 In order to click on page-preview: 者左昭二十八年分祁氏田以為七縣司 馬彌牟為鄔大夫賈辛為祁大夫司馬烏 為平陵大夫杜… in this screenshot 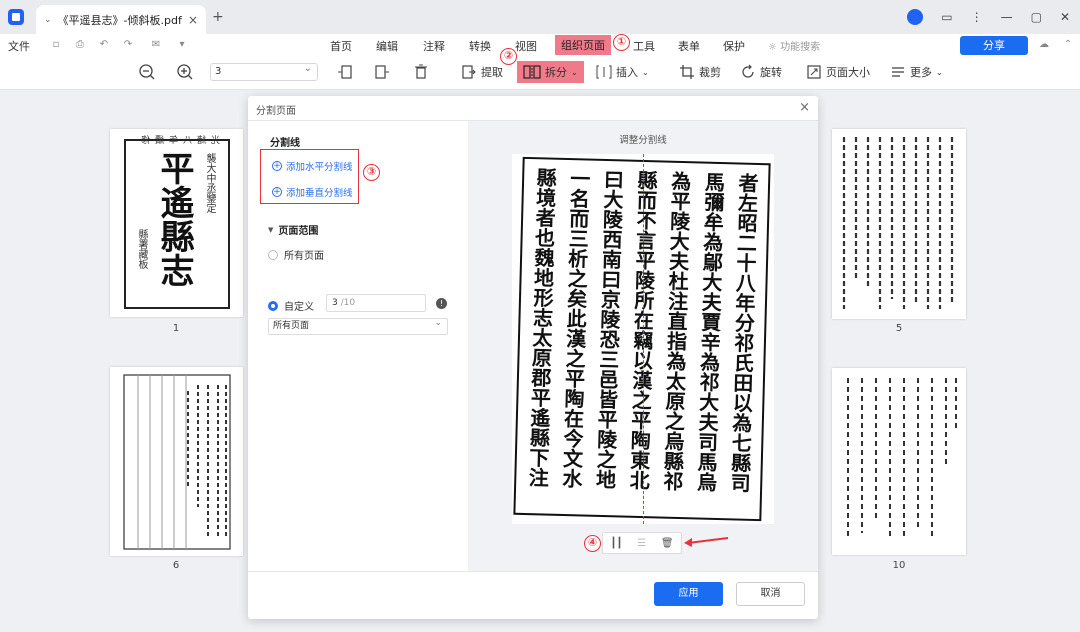, I will do `click(643, 339)`.